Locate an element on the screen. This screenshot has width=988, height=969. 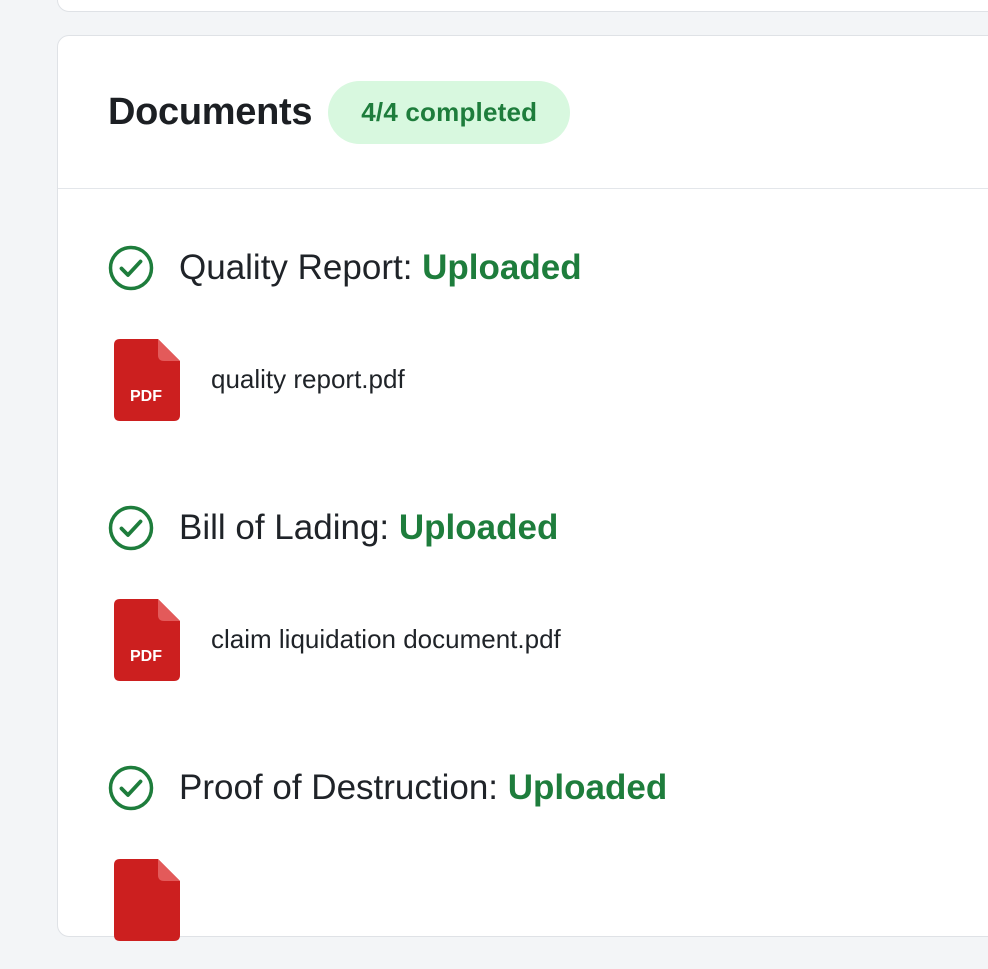
group-heading: Bill of Lading: Uploaded is located at coordinates (333, 528).